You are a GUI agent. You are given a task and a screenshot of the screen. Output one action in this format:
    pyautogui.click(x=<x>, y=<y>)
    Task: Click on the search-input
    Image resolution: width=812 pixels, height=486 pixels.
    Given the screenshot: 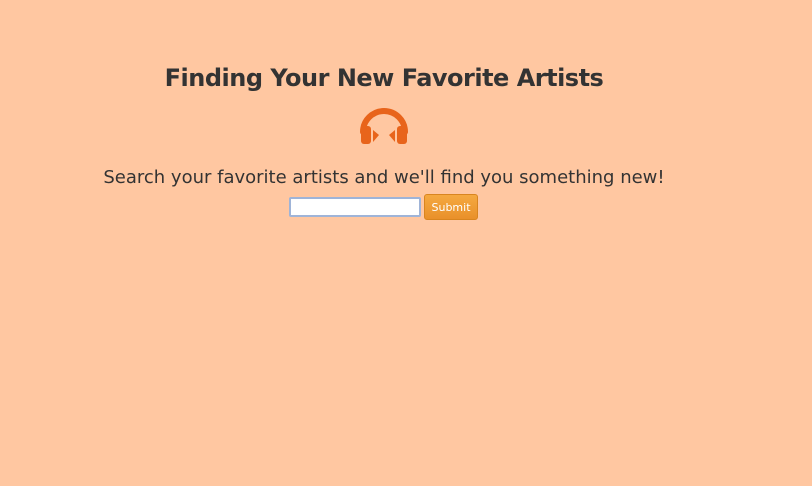 What is the action you would take?
    pyautogui.click(x=355, y=207)
    